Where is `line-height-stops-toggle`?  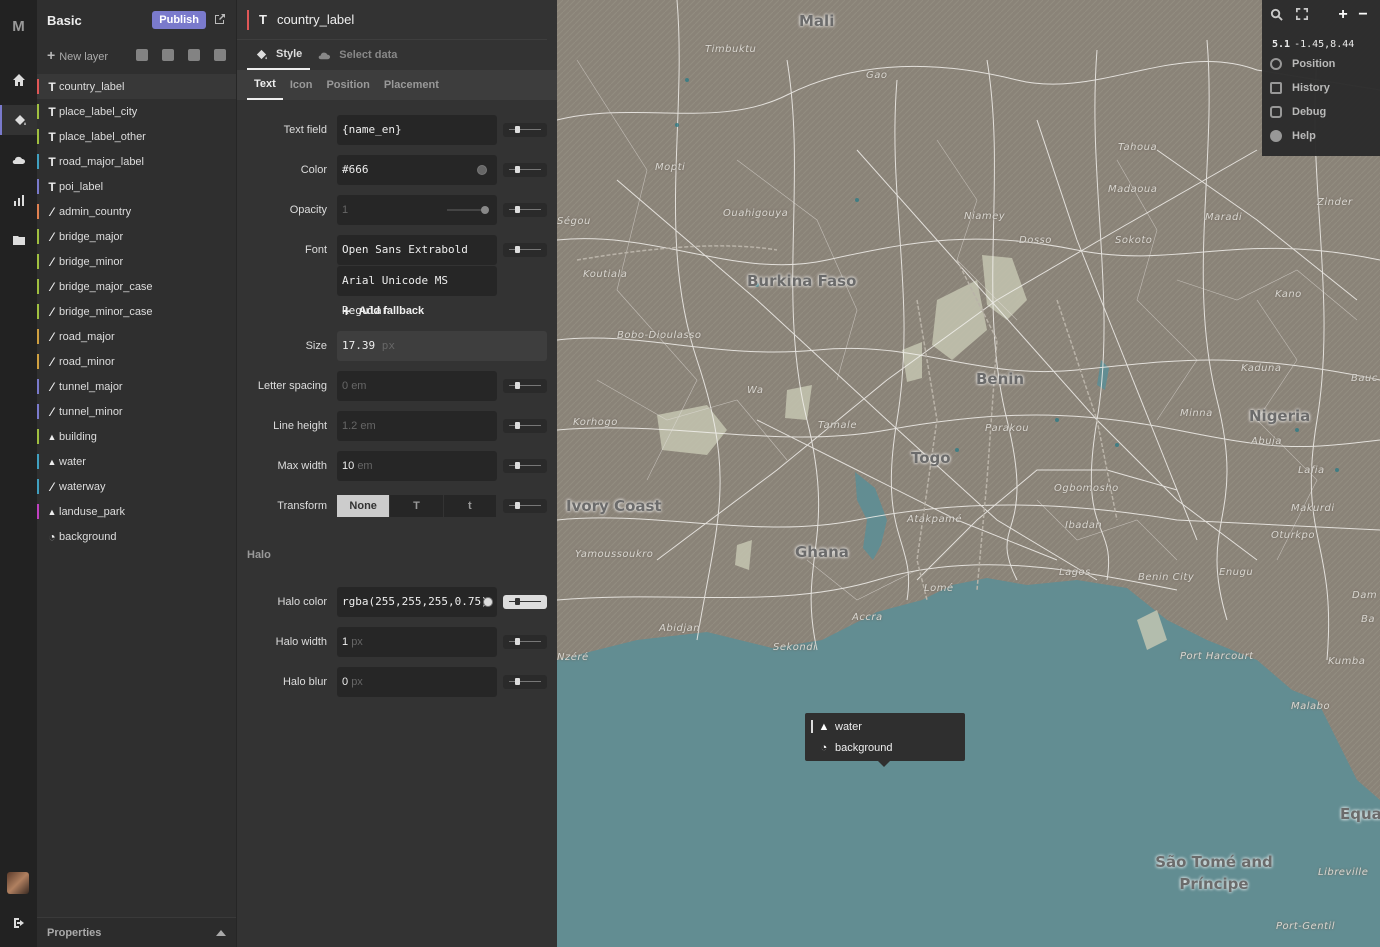
line-height-stops-toggle is located at coordinates (525, 426).